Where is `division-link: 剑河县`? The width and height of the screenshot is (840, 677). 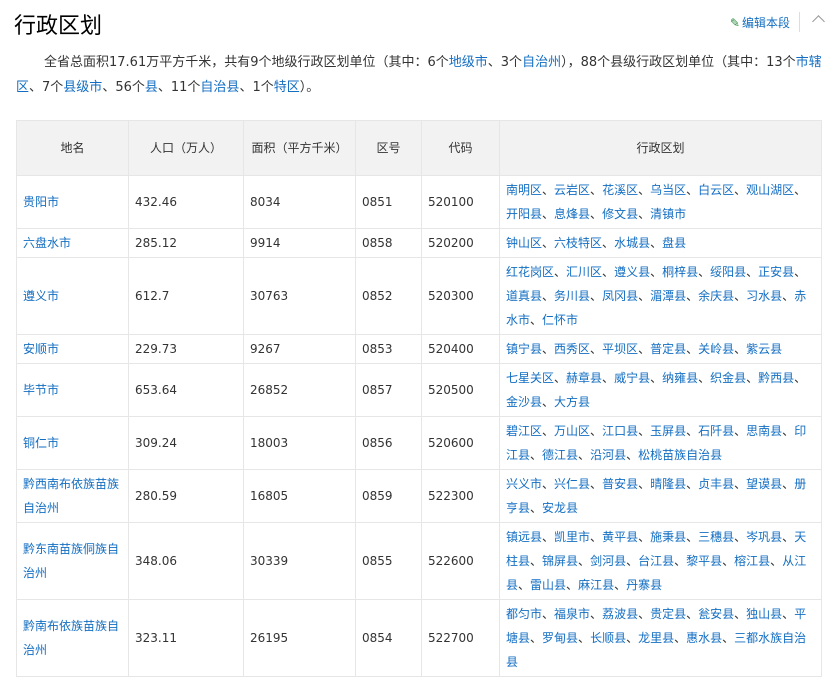
division-link: 剑河县 is located at coordinates (608, 561).